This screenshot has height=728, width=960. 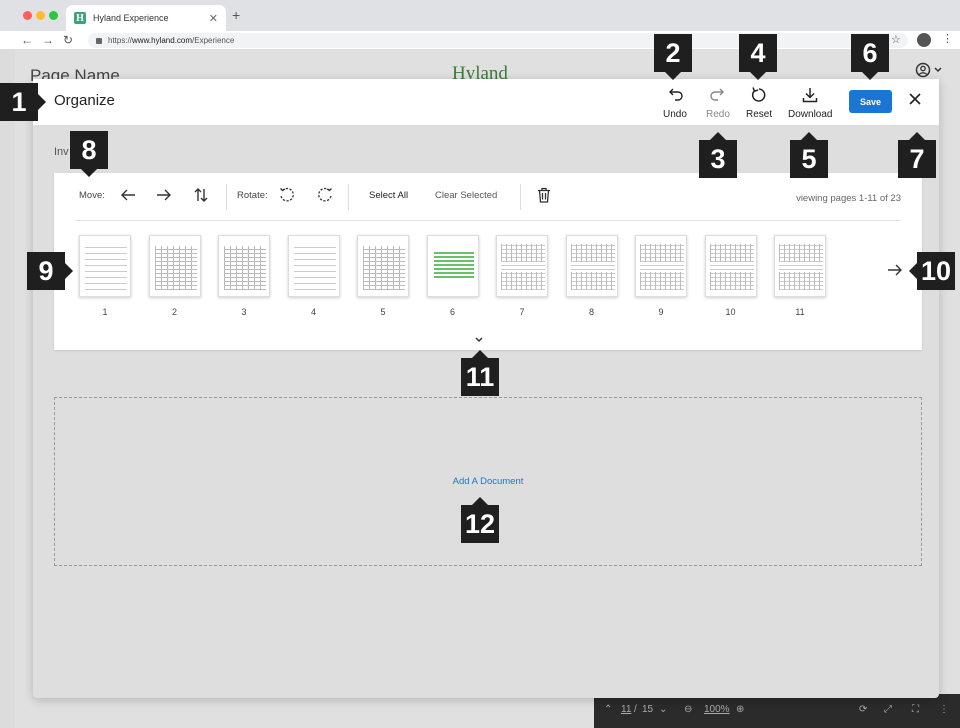 I want to click on fullscreen-icon: ⛶, so click(x=915, y=709).